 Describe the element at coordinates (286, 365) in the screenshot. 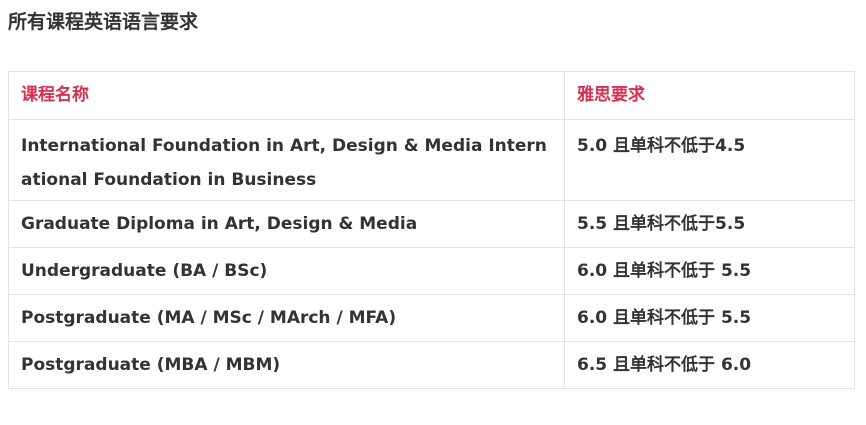

I see `course-name-cell: Postgraduate (MBA / MBM)` at that location.